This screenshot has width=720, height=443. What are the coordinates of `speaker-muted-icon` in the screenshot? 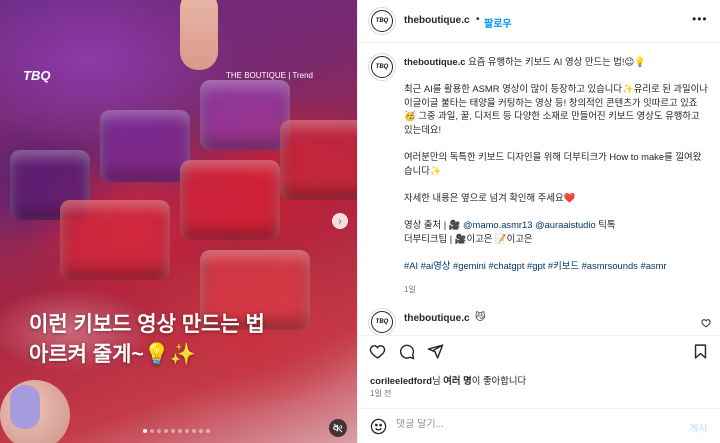 It's located at (338, 428).